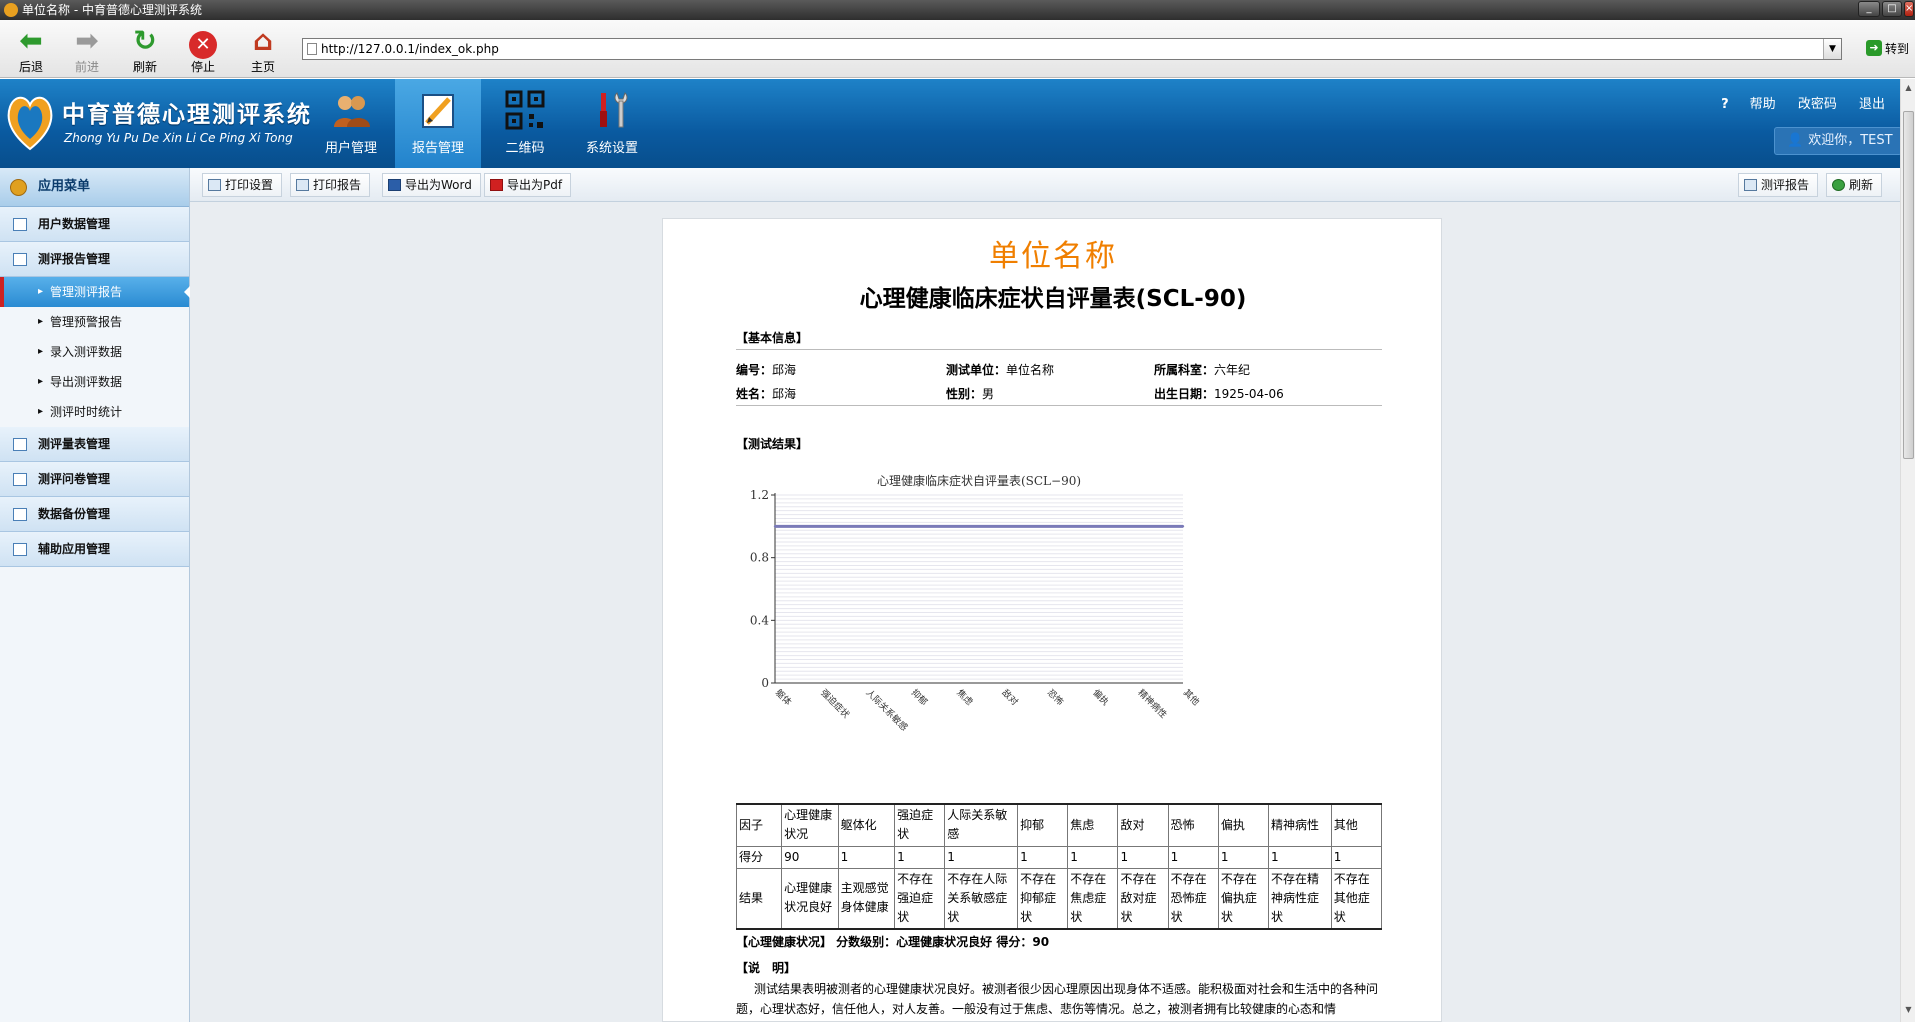  What do you see at coordinates (95, 292) in the screenshot?
I see `sidebar-subitem-manage-reports: 管理测评报告` at bounding box center [95, 292].